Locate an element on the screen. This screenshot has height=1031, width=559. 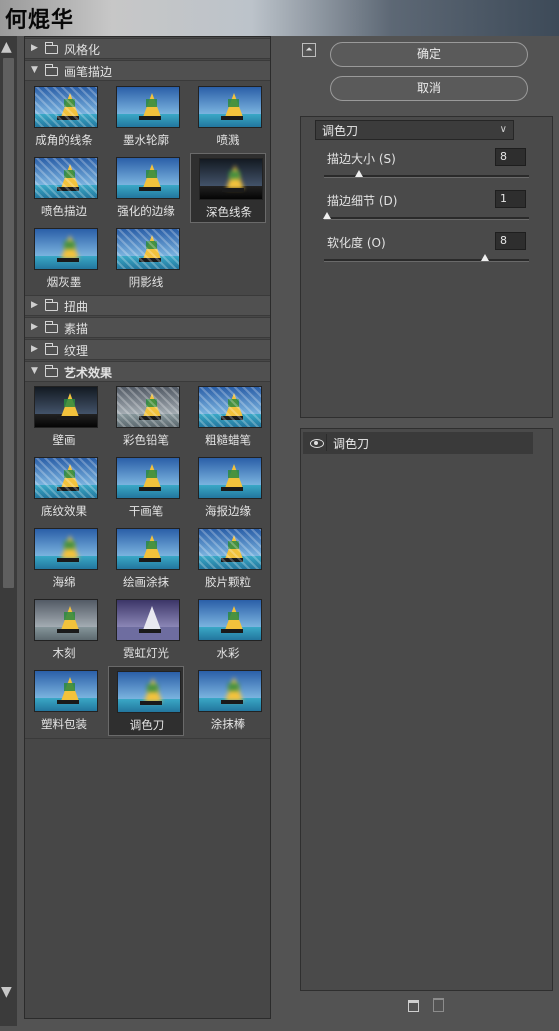
softness-input: 8 is located at coordinates (510, 241).